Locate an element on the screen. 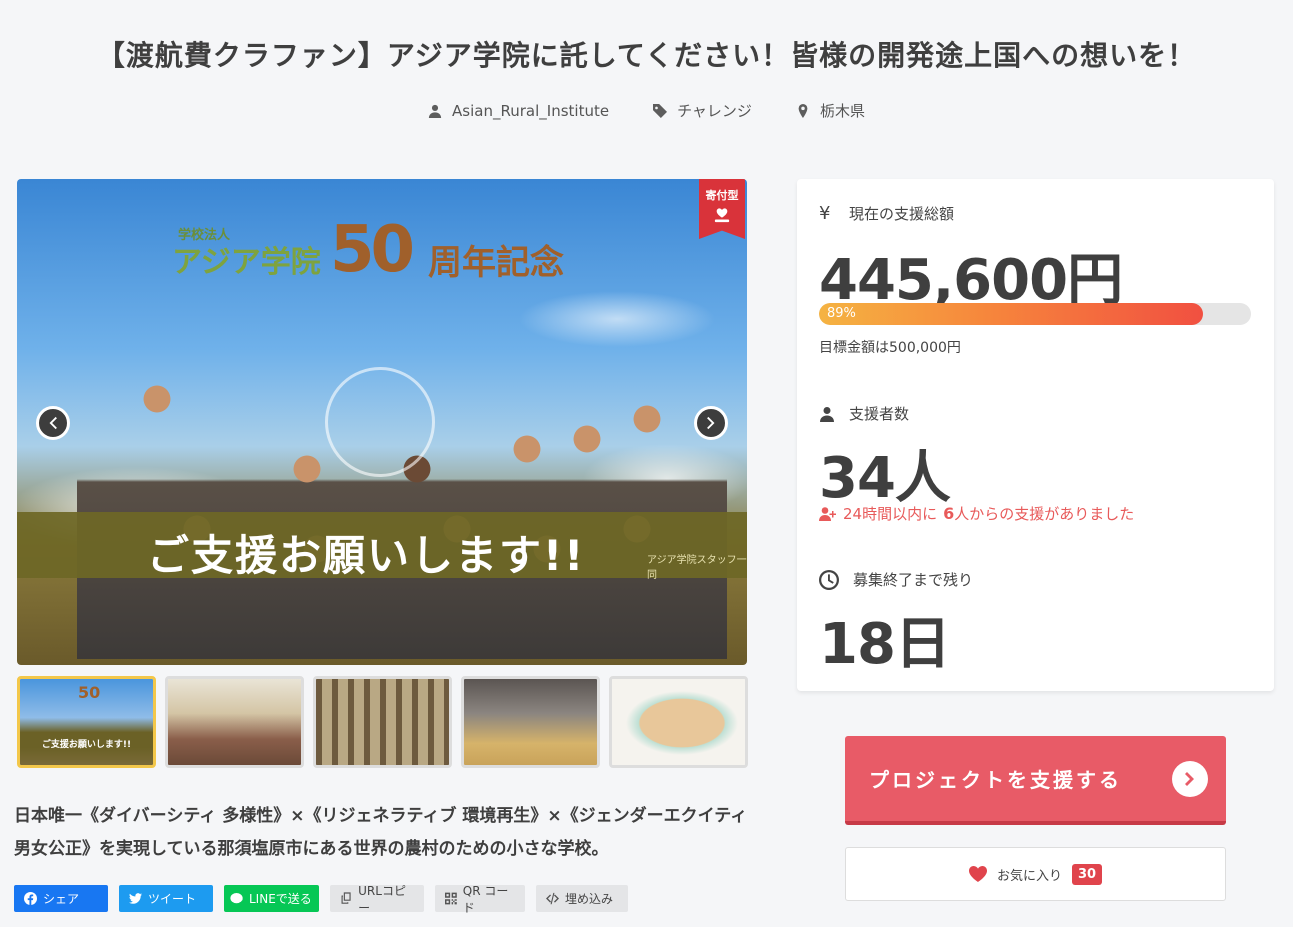 The image size is (1293, 927). thumbnail-1-caption: ご支援お願いします!! is located at coordinates (86, 745).